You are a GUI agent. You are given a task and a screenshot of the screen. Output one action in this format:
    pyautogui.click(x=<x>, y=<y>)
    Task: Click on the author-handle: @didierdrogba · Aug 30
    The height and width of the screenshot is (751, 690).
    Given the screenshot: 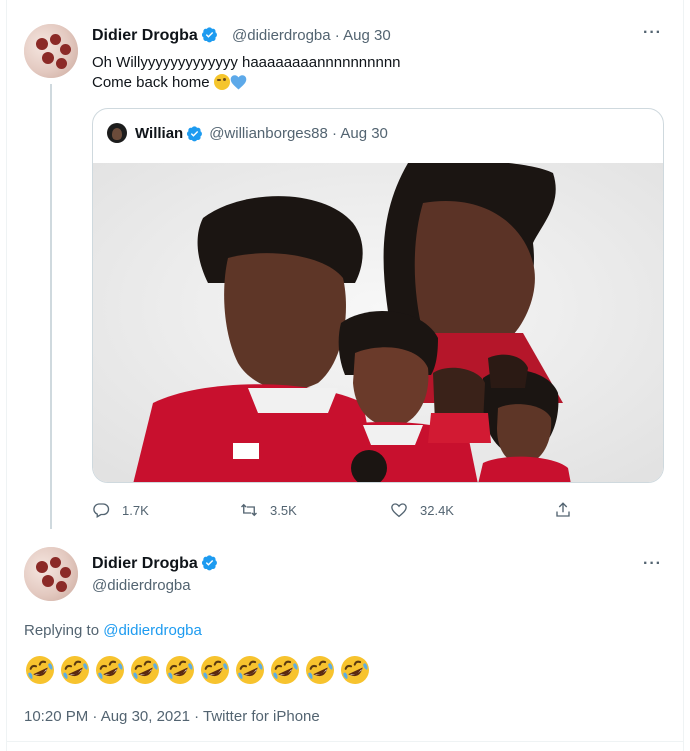 What is the action you would take?
    pyautogui.click(x=311, y=35)
    